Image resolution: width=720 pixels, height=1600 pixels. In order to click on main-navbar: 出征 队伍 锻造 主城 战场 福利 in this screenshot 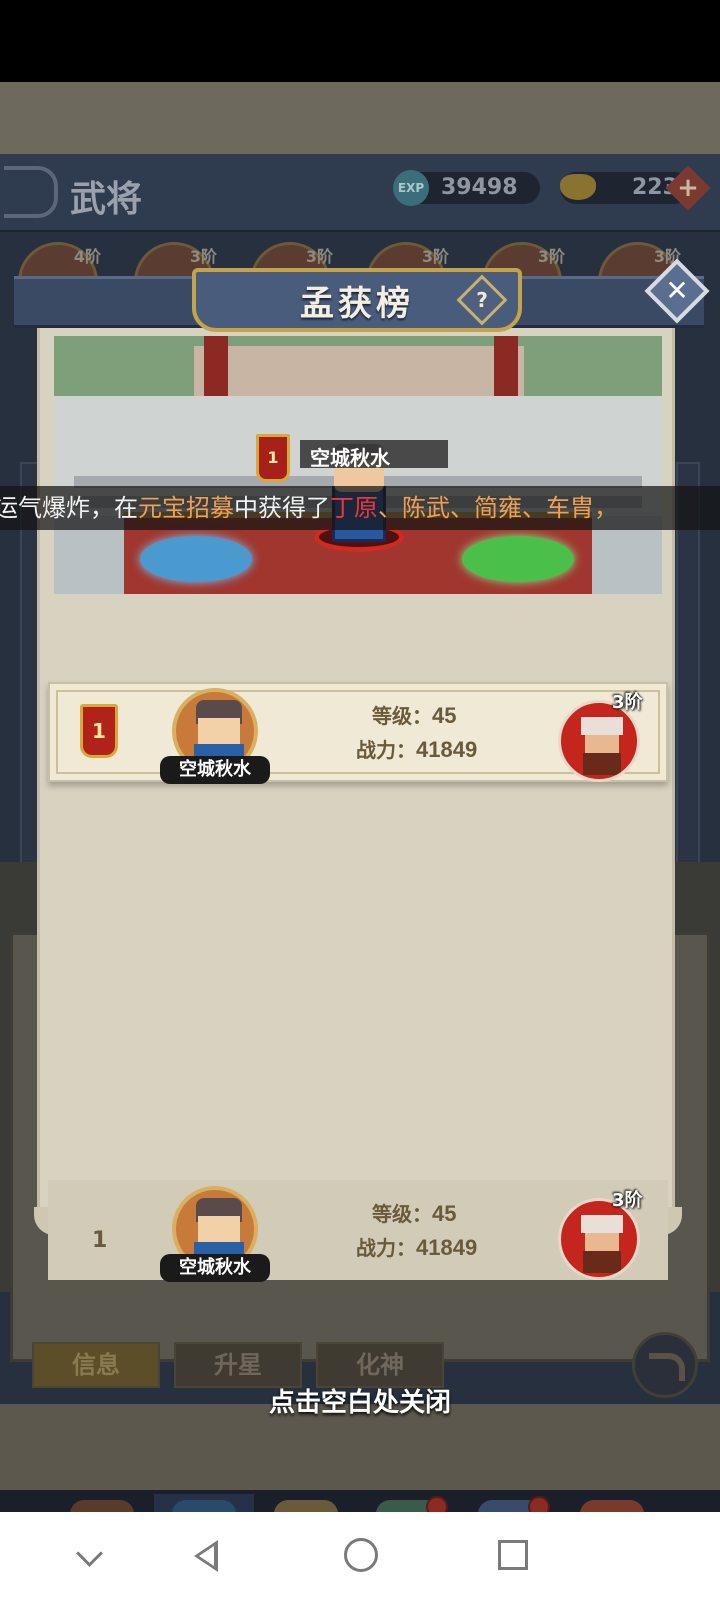, I will do `click(360, 1501)`.